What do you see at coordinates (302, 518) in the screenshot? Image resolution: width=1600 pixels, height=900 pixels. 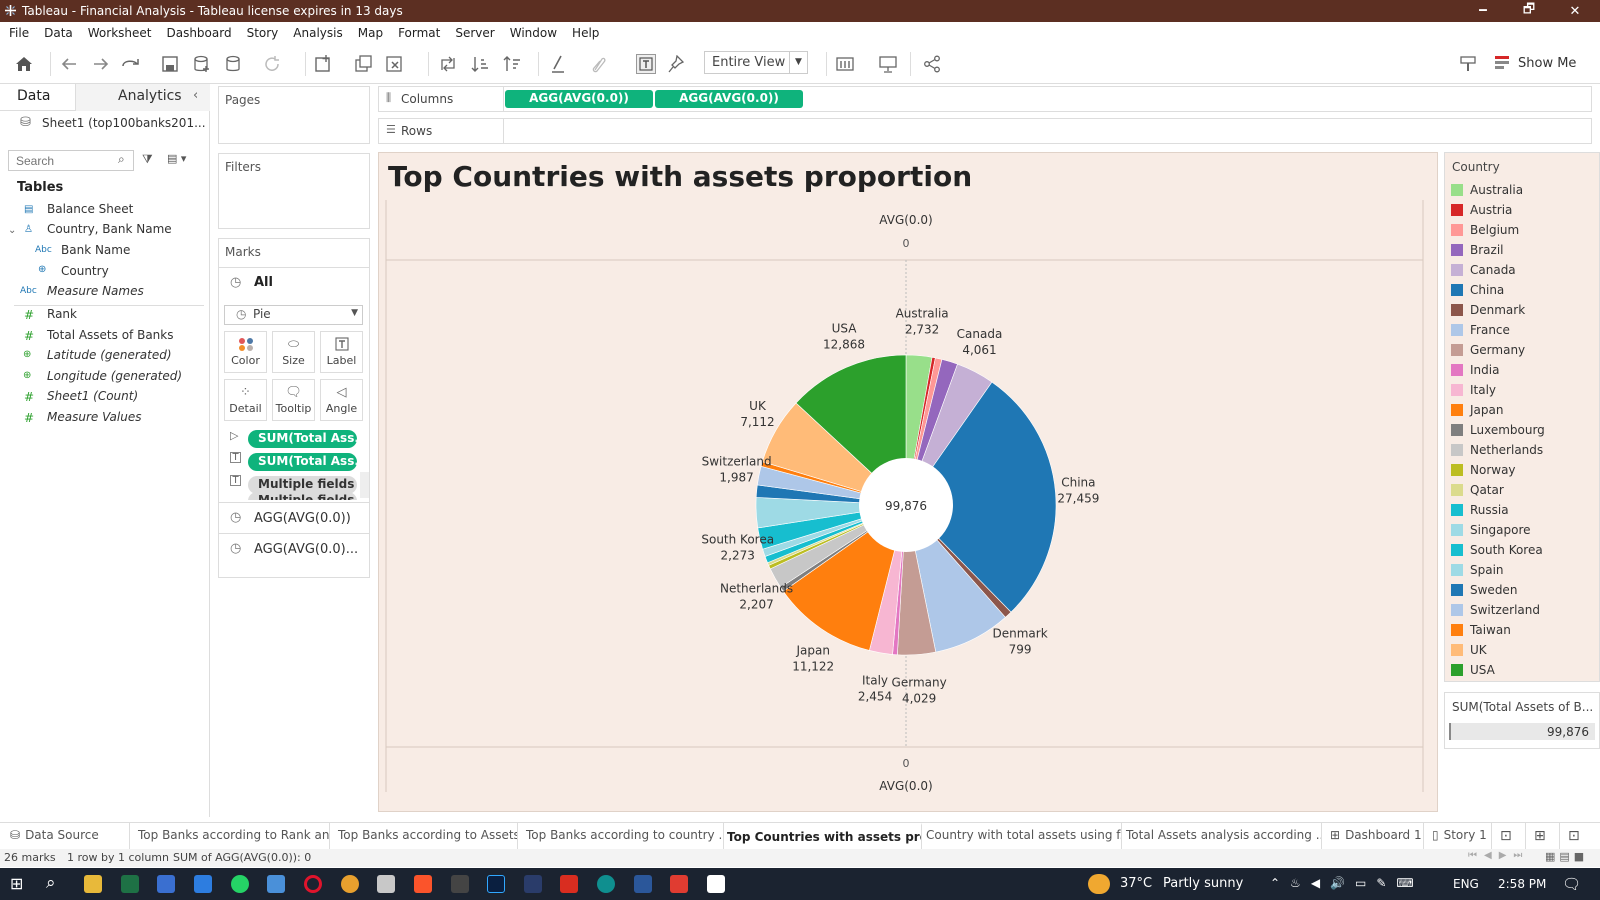 I see `marks-tab-agg1: AGG(AVG(0.0))` at bounding box center [302, 518].